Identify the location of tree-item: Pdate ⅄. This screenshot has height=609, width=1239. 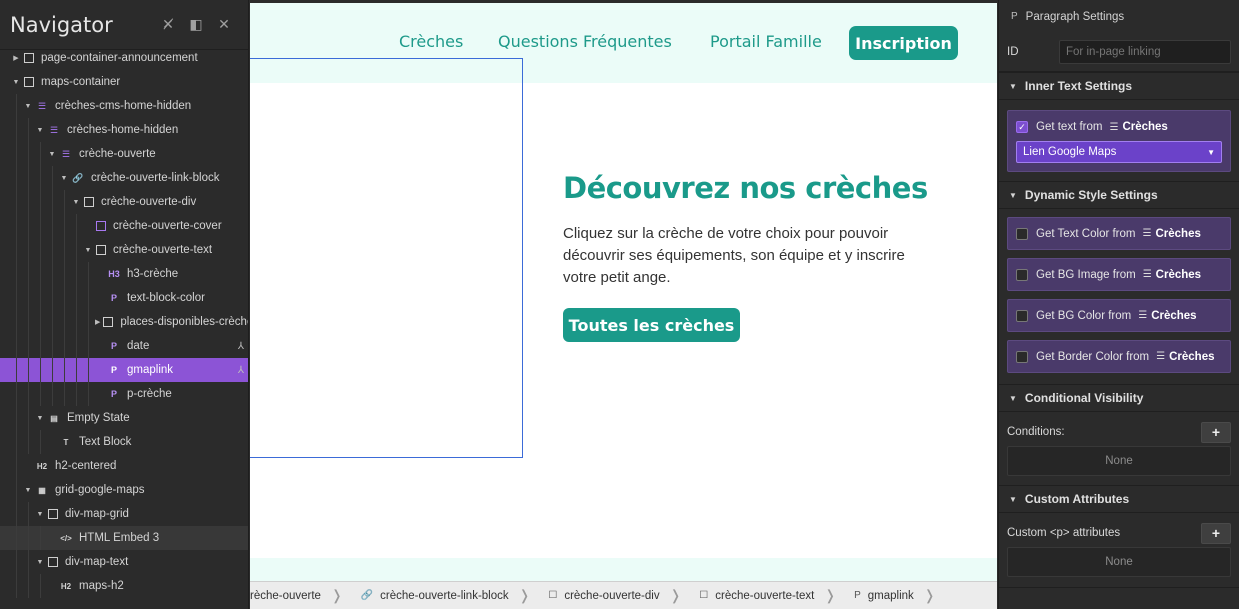
(124, 346).